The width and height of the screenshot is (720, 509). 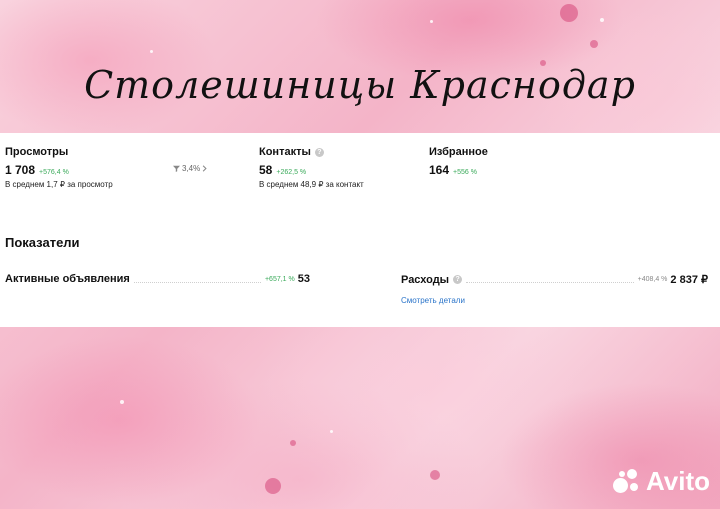 What do you see at coordinates (465, 172) in the screenshot?
I see `favorites-delta: +556 %` at bounding box center [465, 172].